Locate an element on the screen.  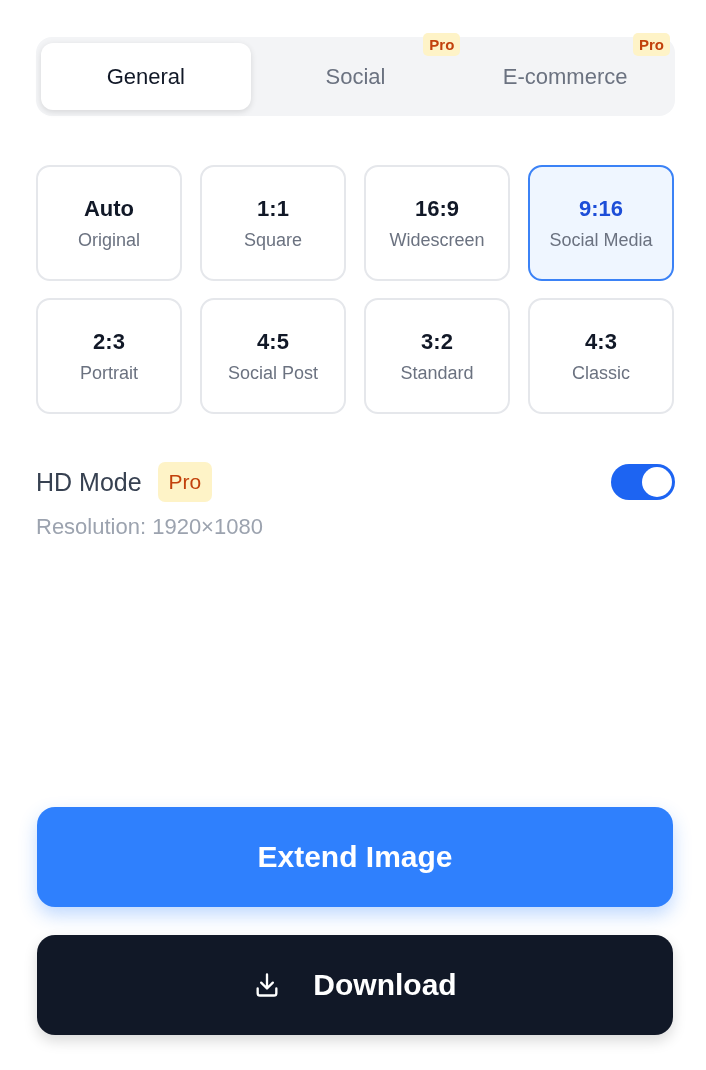
tab: General is located at coordinates (146, 76).